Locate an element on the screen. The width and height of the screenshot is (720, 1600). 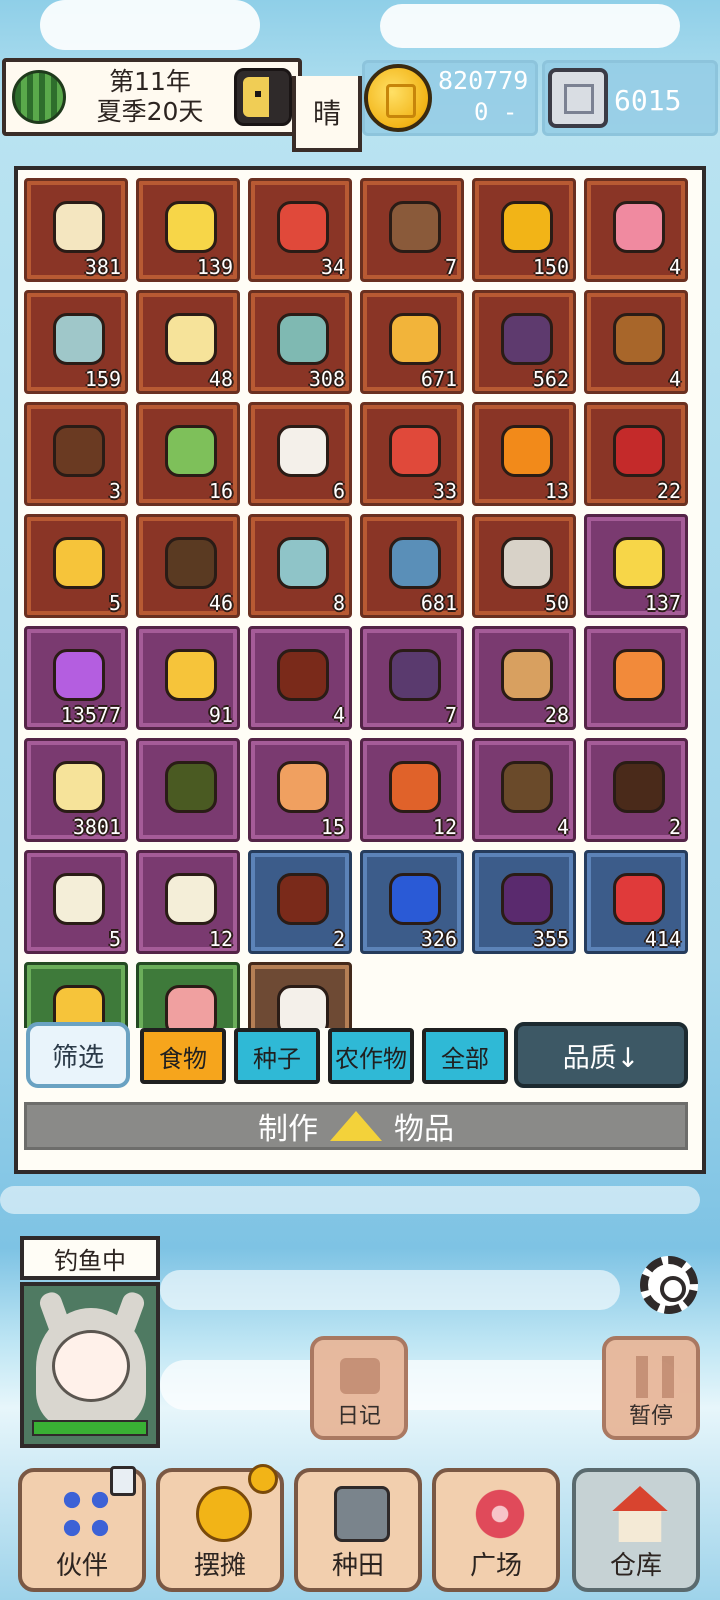
sort-quality-button: 品质↓ is located at coordinates (601, 1055).